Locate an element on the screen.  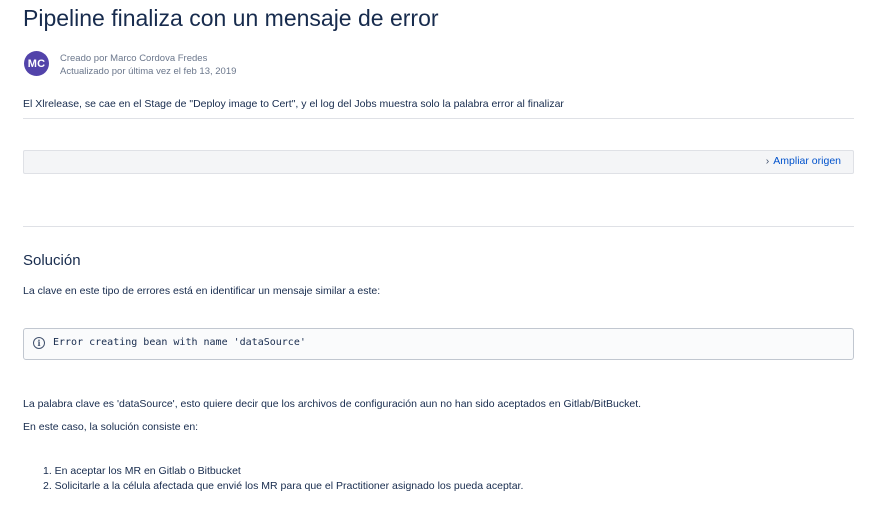
chevron-right-icon: › is located at coordinates (767, 161).